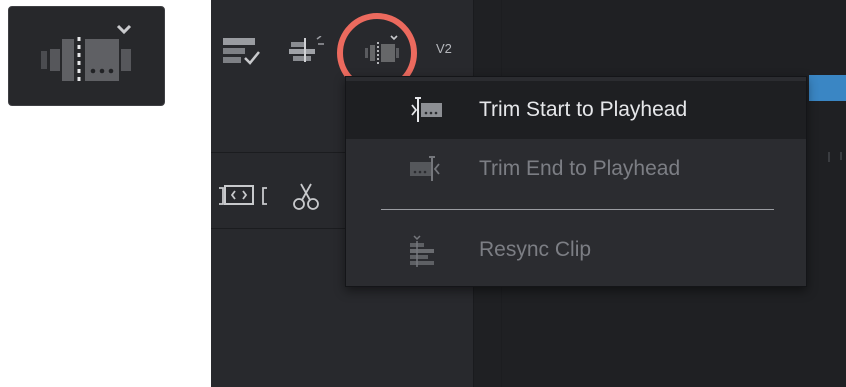 The image size is (846, 387). Describe the element at coordinates (307, 196) in the screenshot. I see `scissors-icon` at that location.